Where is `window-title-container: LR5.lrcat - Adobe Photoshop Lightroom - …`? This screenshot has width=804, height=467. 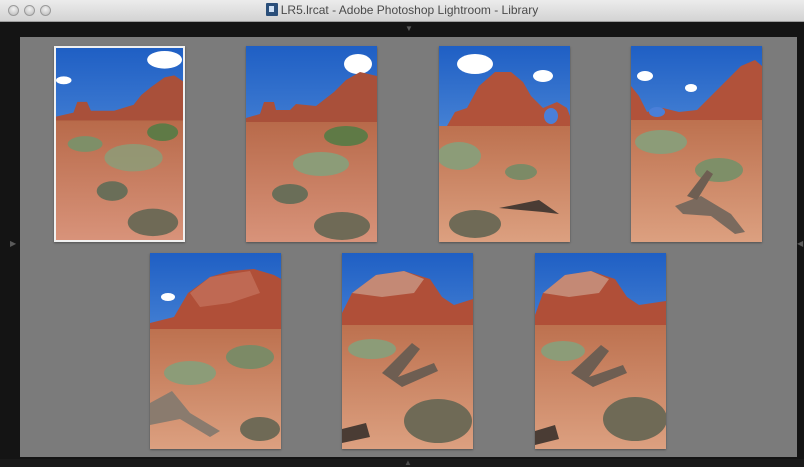 window-title-container: LR5.lrcat - Adobe Photoshop Lightroom - … is located at coordinates (402, 10).